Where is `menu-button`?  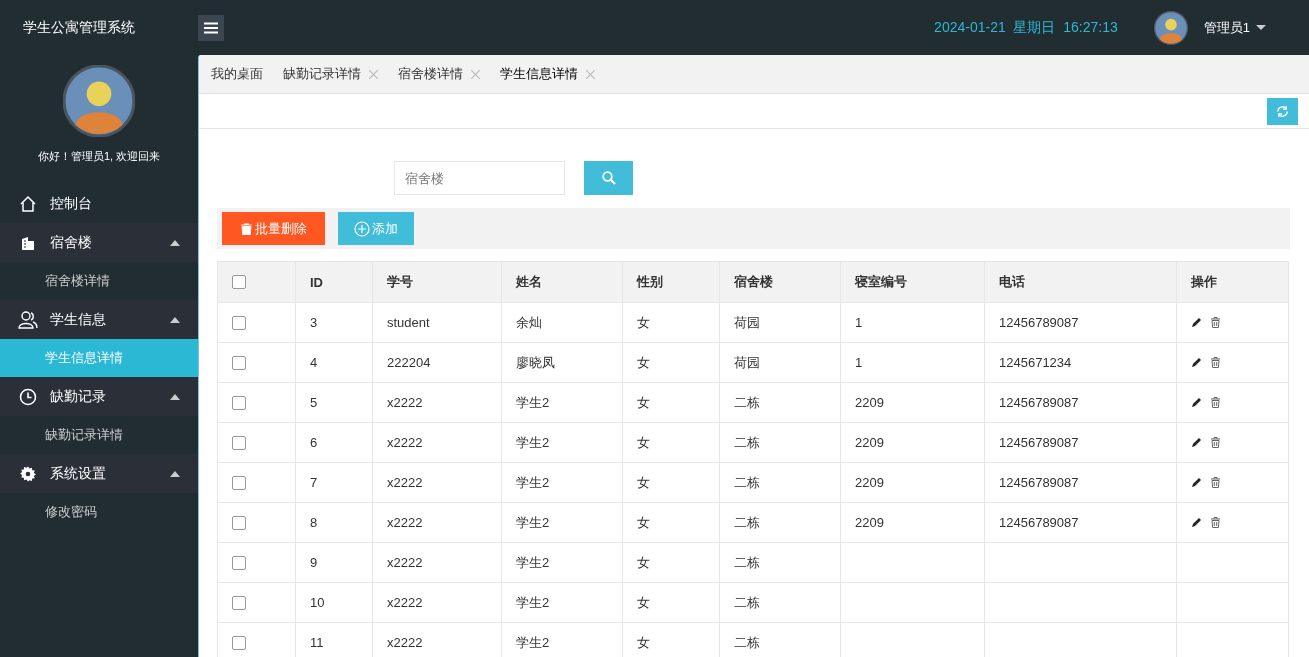 menu-button is located at coordinates (211, 27).